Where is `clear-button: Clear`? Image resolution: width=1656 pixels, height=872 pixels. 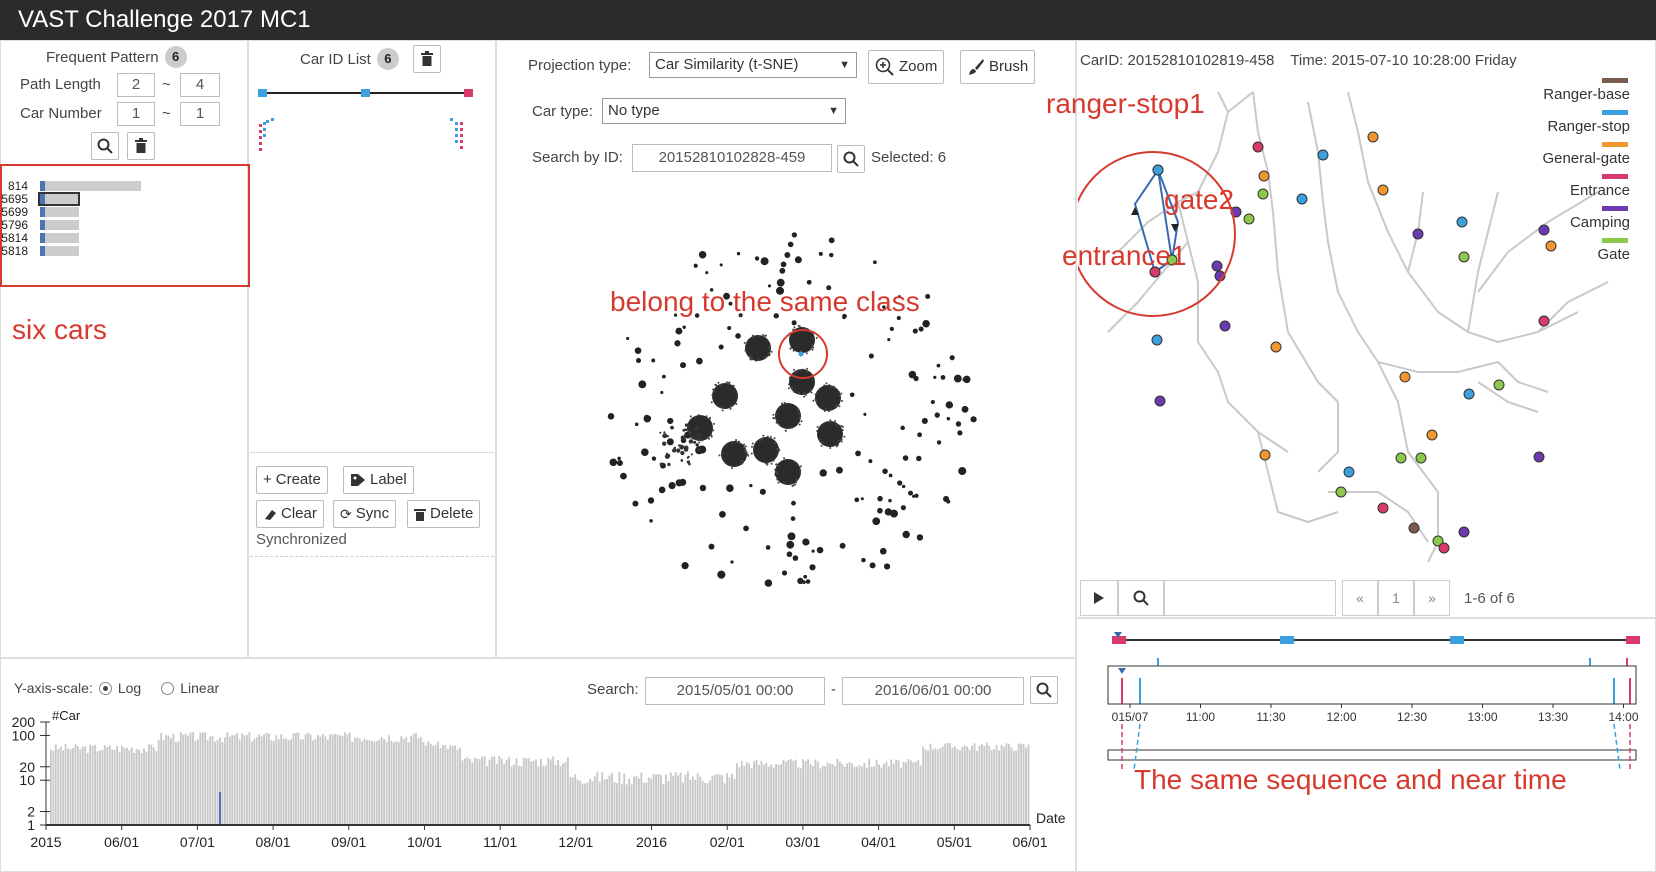
clear-button: Clear is located at coordinates (290, 514).